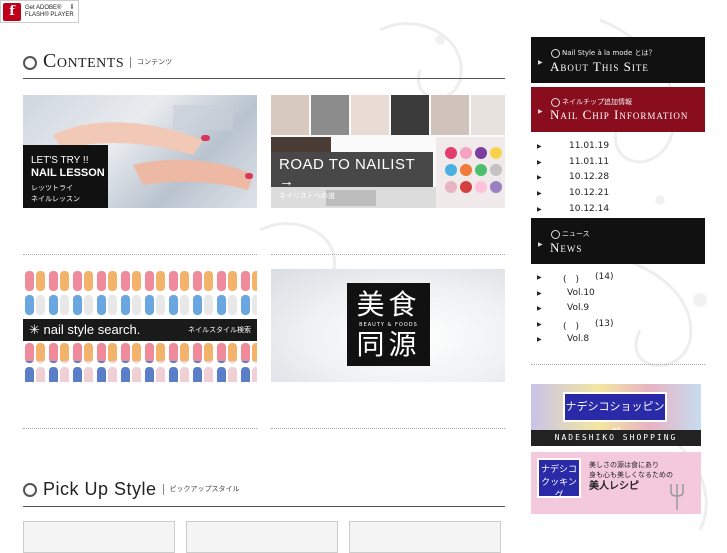 The width and height of the screenshot is (727, 553). I want to click on nail-style-search-label: ✳ nail style search. ネイルスタイル検索, so click(140, 330).